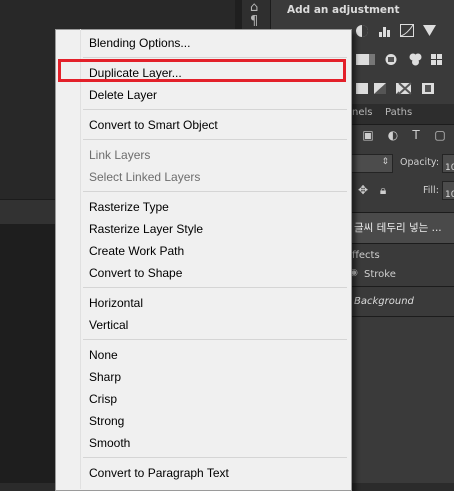  I want to click on chevron-updown-icon: ⇕, so click(385, 162).